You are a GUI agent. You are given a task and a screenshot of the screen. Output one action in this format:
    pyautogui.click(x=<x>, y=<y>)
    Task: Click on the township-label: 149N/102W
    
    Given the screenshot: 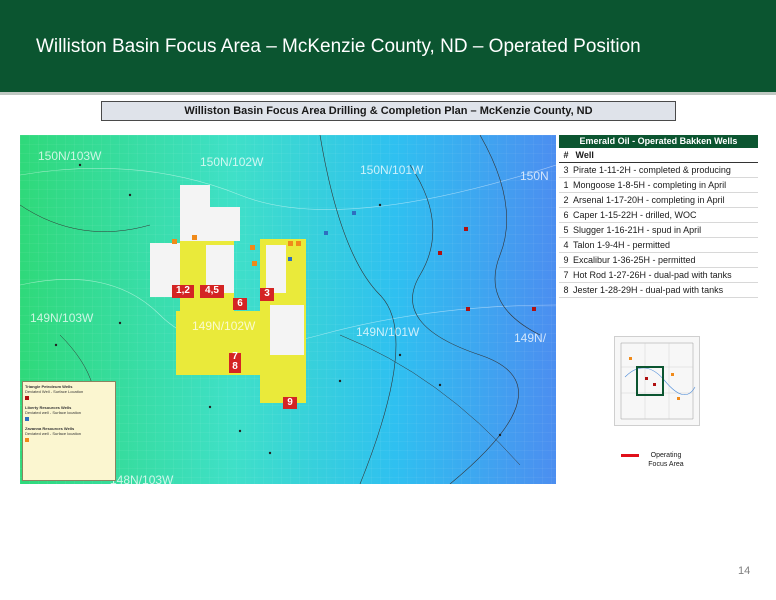 What is the action you would take?
    pyautogui.click(x=224, y=326)
    